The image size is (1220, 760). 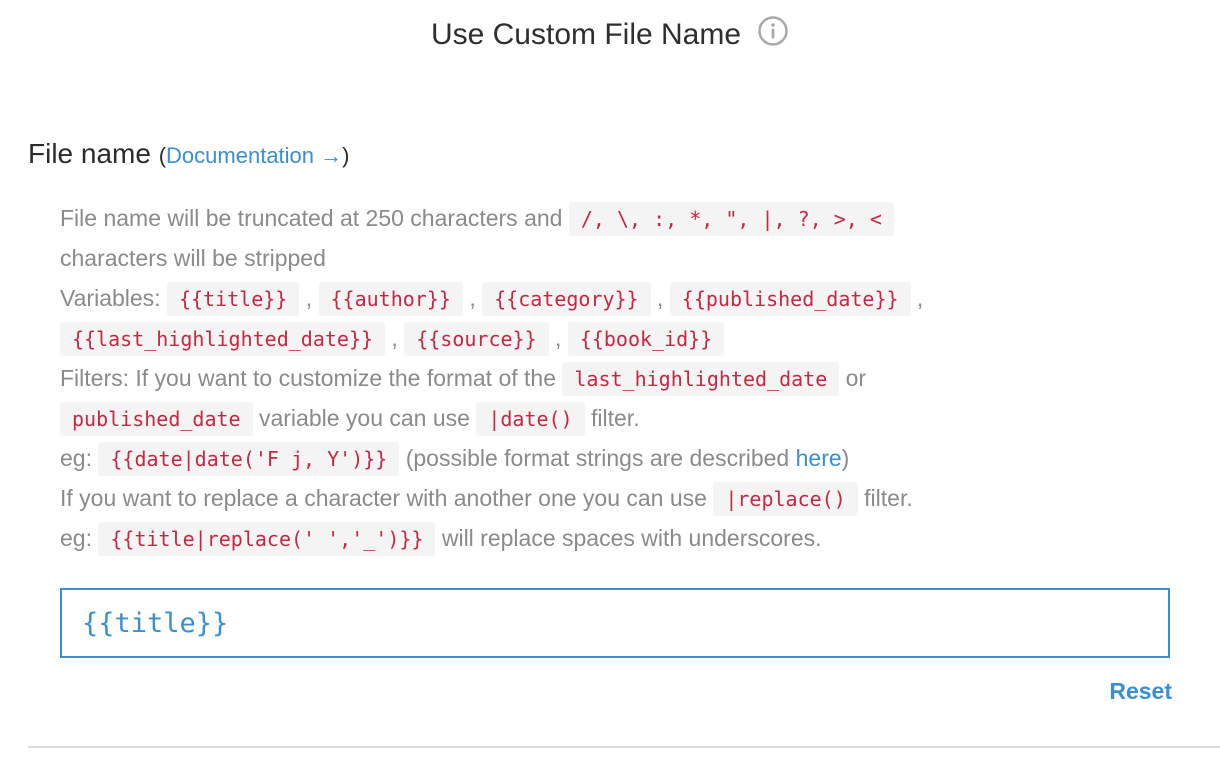 I want to click on reset-button: Reset, so click(x=1140, y=691).